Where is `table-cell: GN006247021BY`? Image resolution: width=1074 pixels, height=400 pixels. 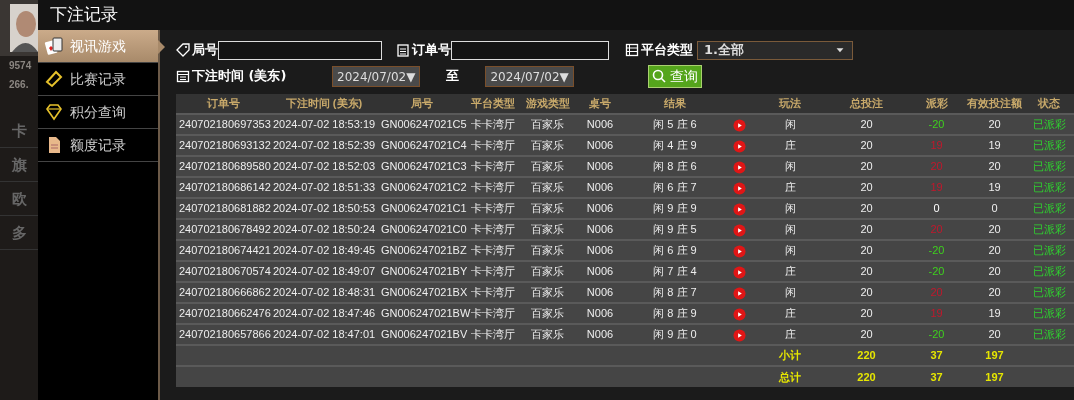
table-cell: GN006247021BY is located at coordinates (424, 271).